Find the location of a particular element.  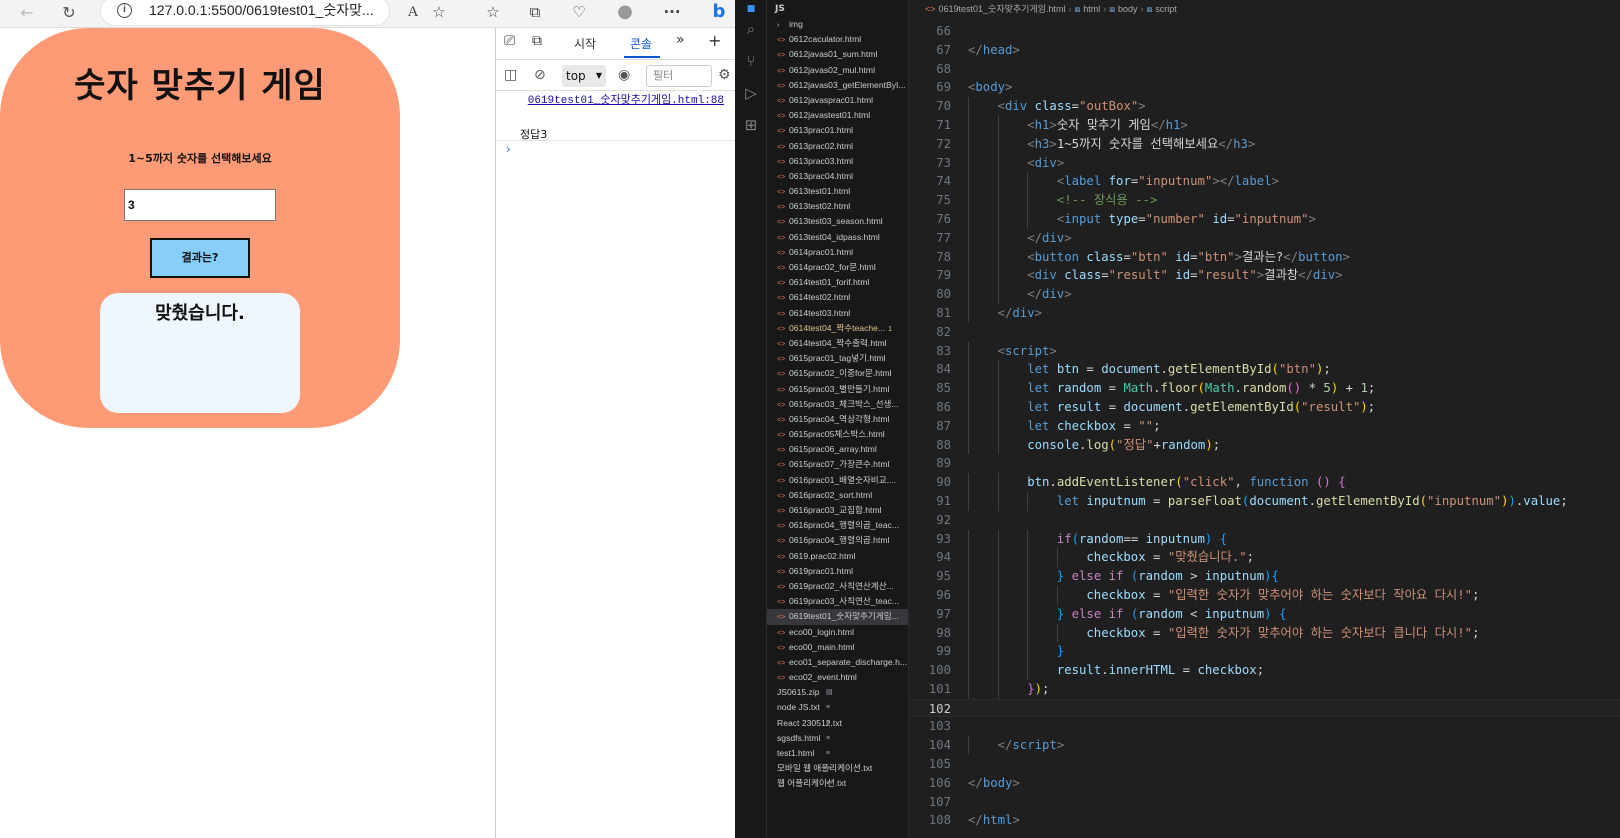

favorite-star-icon: ☆ is located at coordinates (439, 12).